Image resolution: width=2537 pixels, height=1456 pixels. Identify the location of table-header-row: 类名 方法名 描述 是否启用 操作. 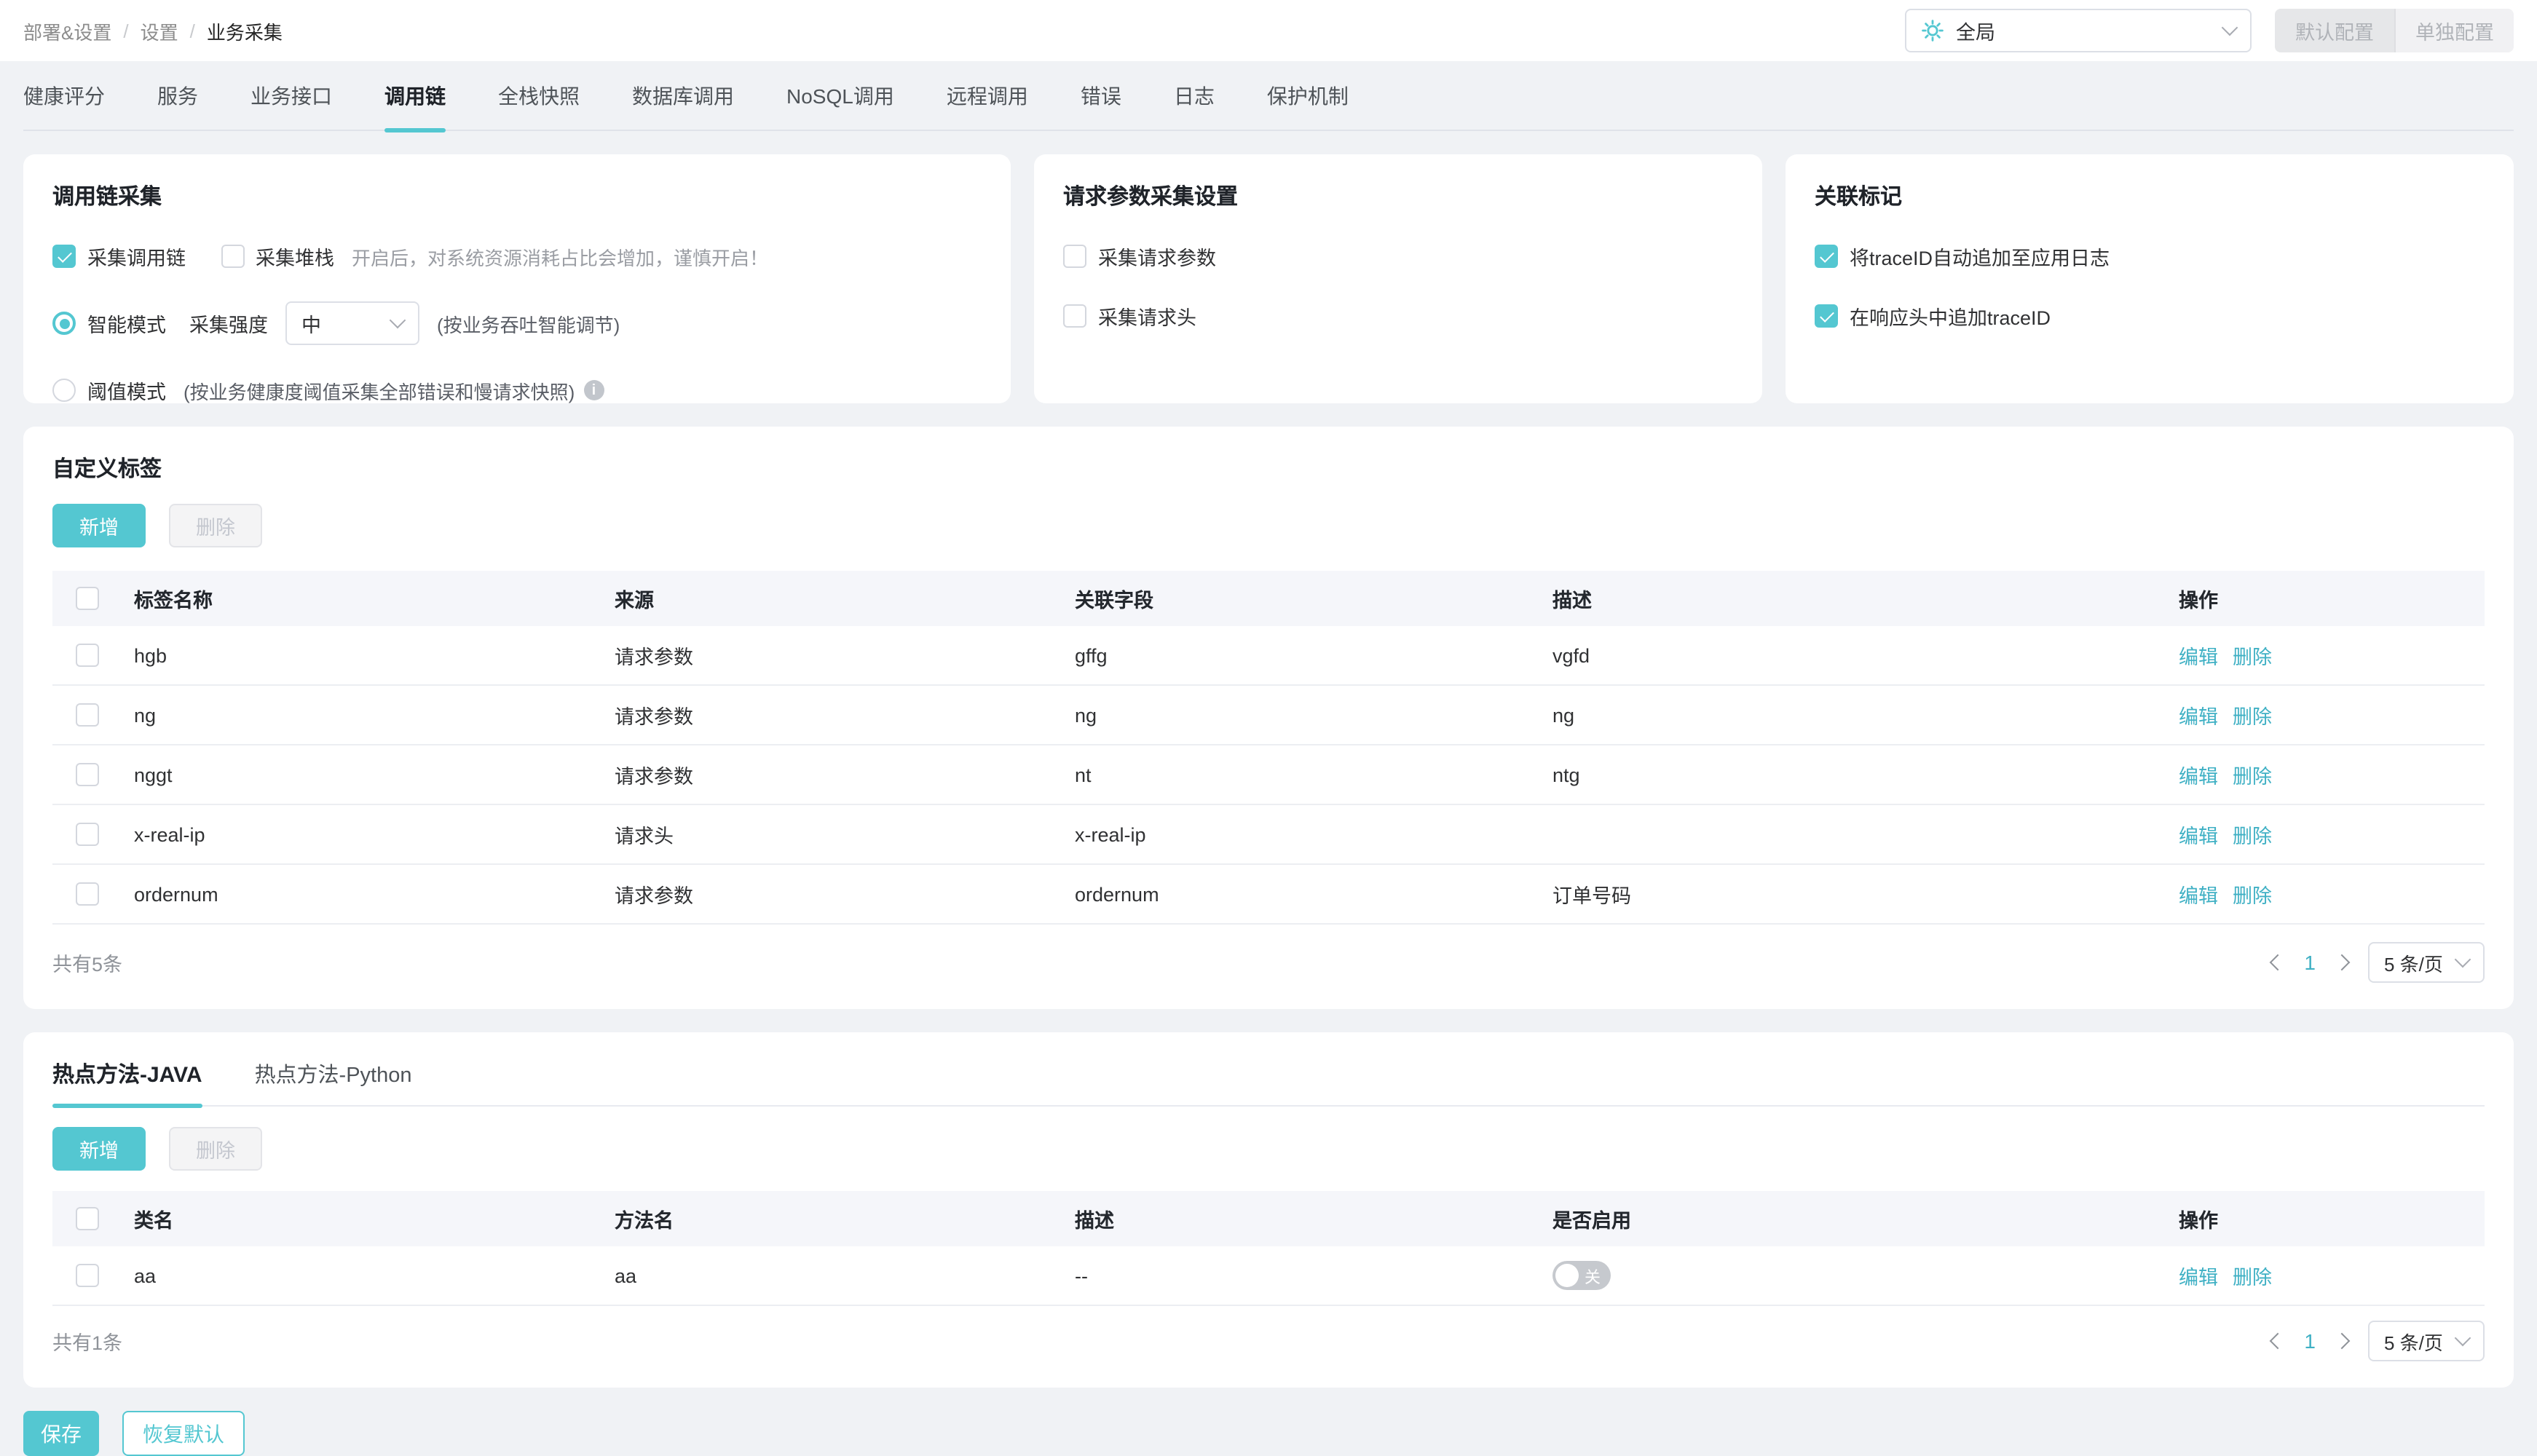
(1268, 1218).